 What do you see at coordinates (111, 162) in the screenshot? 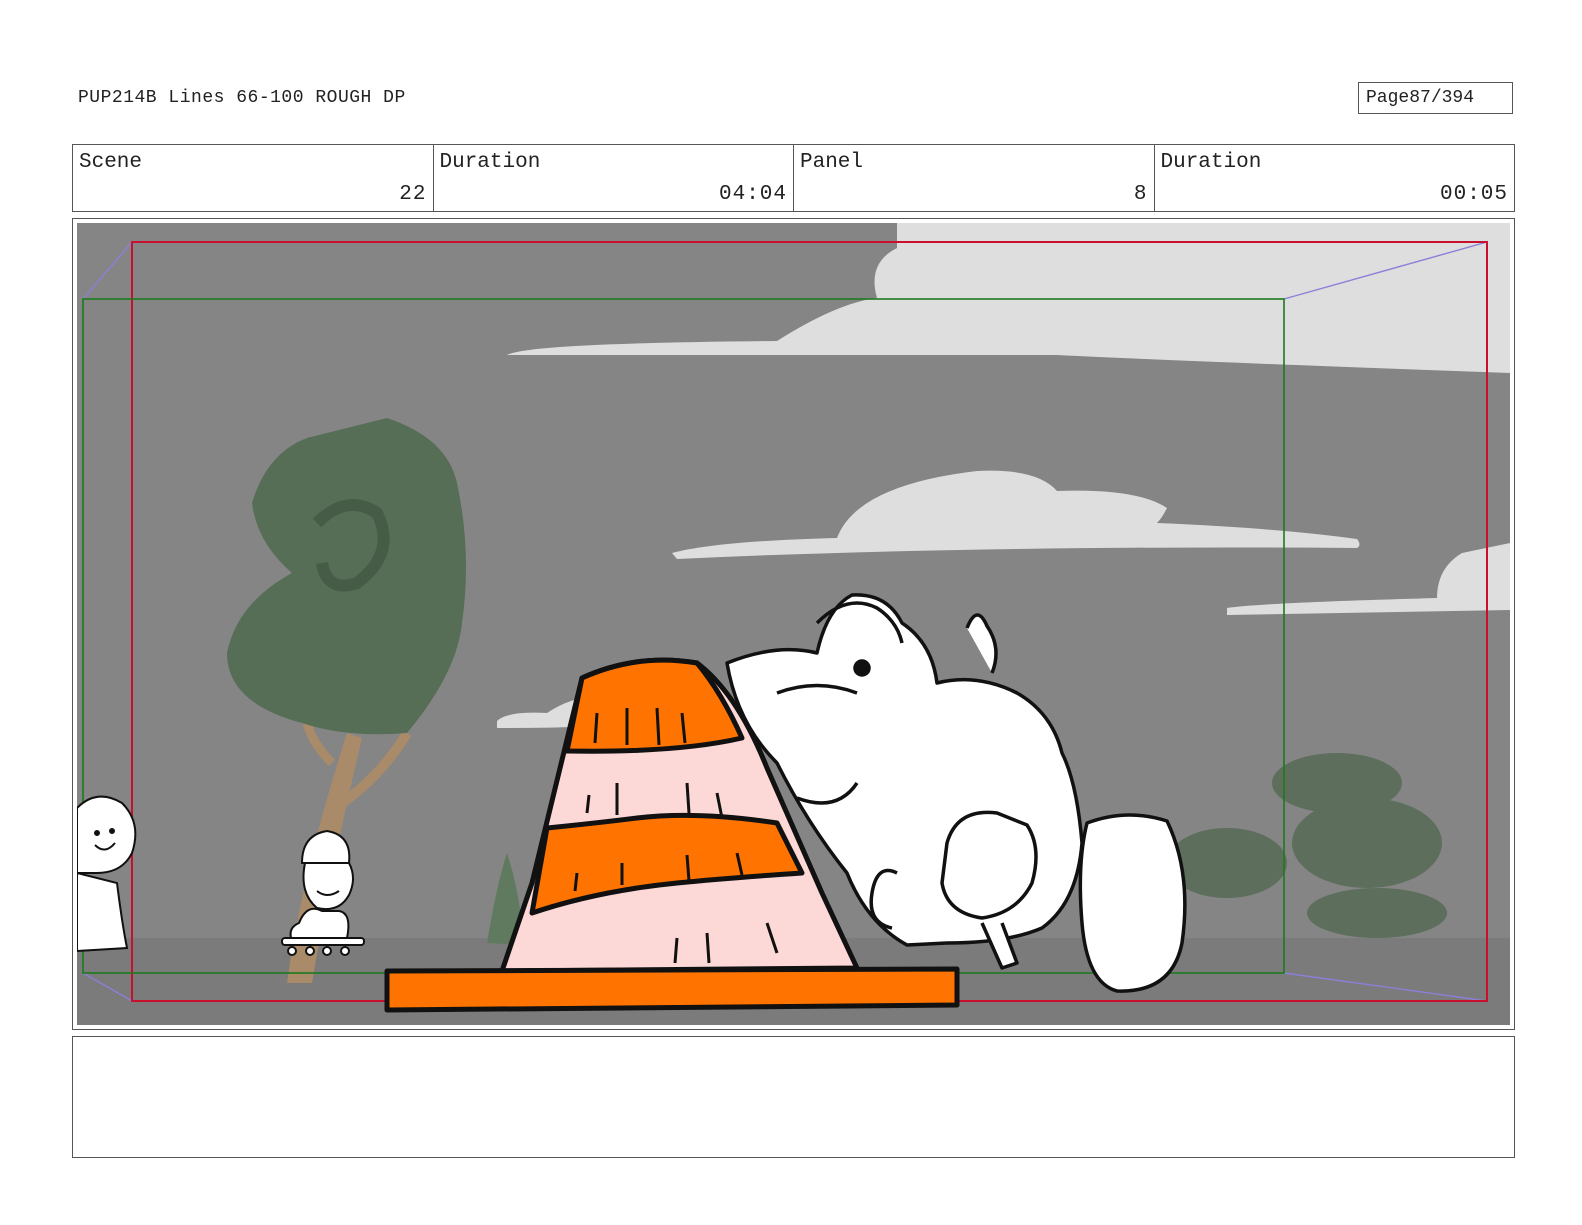
I see `scene-label: Scene` at bounding box center [111, 162].